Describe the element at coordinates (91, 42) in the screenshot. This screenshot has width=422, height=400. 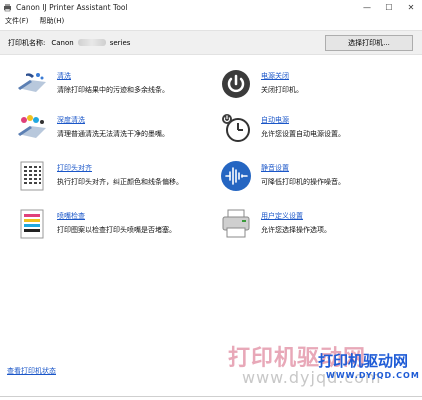
I see `printer-model-redacted` at that location.